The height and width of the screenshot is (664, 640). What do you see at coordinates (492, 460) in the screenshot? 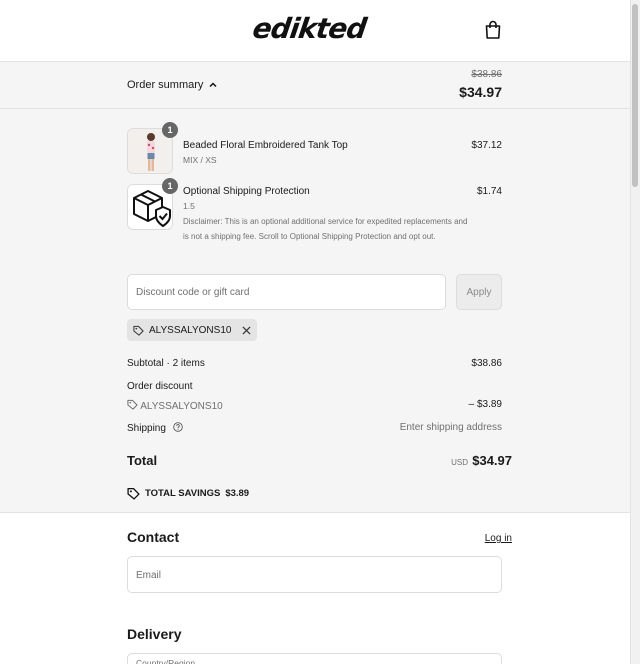
I see `total-amount: $34.97` at bounding box center [492, 460].